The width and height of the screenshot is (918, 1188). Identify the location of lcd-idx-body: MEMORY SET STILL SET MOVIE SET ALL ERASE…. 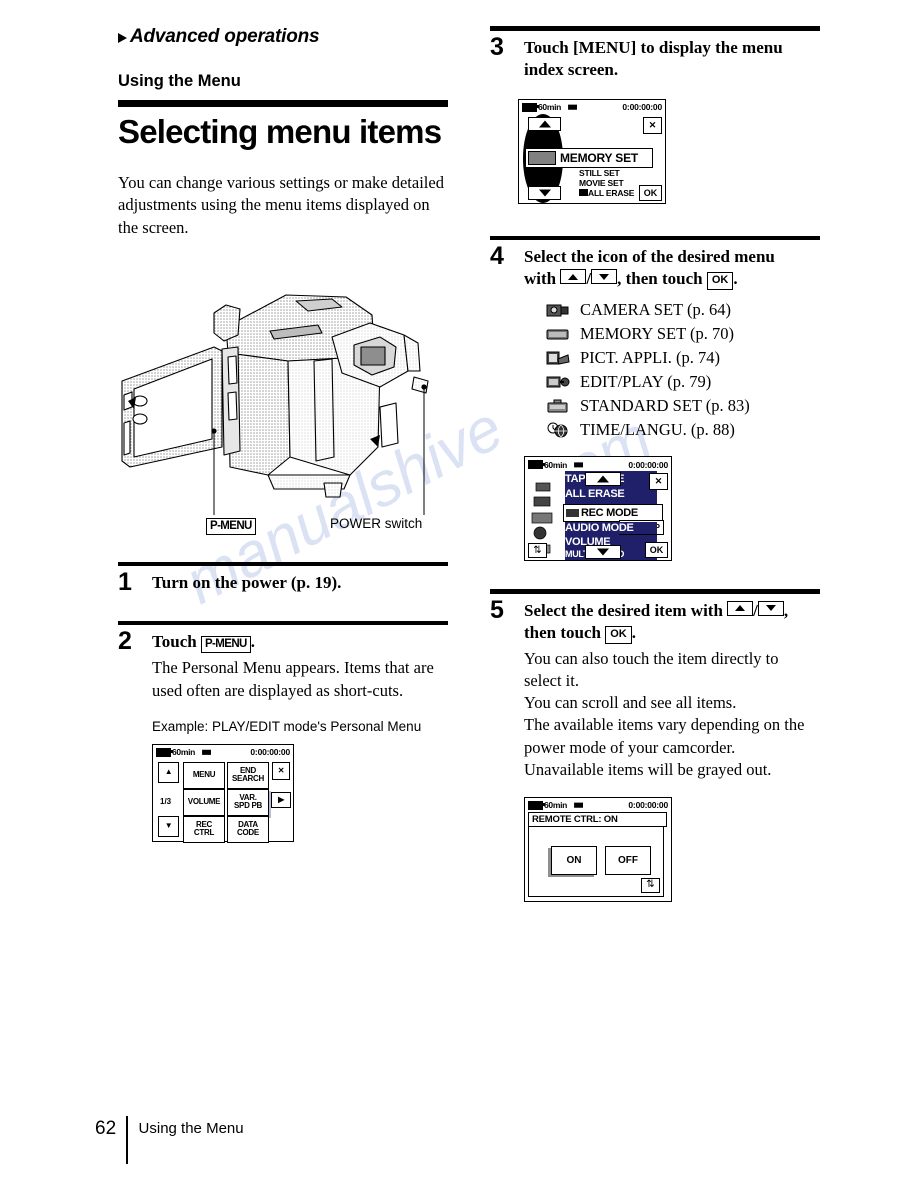
(592, 158).